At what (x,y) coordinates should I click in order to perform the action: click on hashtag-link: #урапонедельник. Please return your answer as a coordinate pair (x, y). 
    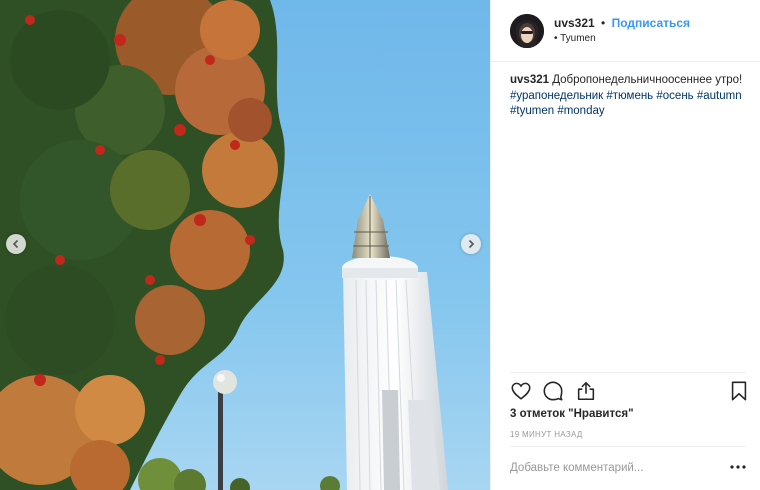
    Looking at the image, I should click on (556, 96).